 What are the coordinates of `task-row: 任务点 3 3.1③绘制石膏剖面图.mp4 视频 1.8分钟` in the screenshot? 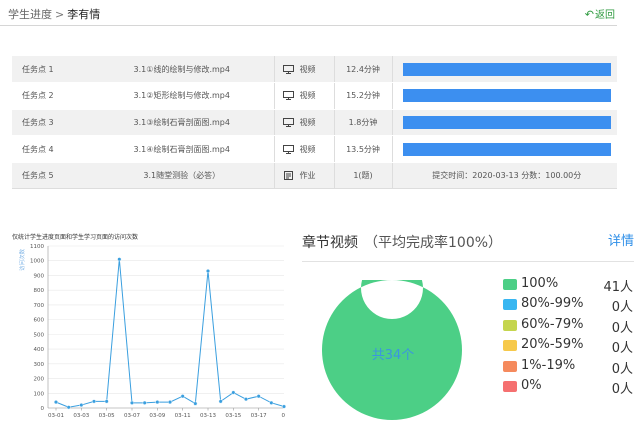 It's located at (314, 123).